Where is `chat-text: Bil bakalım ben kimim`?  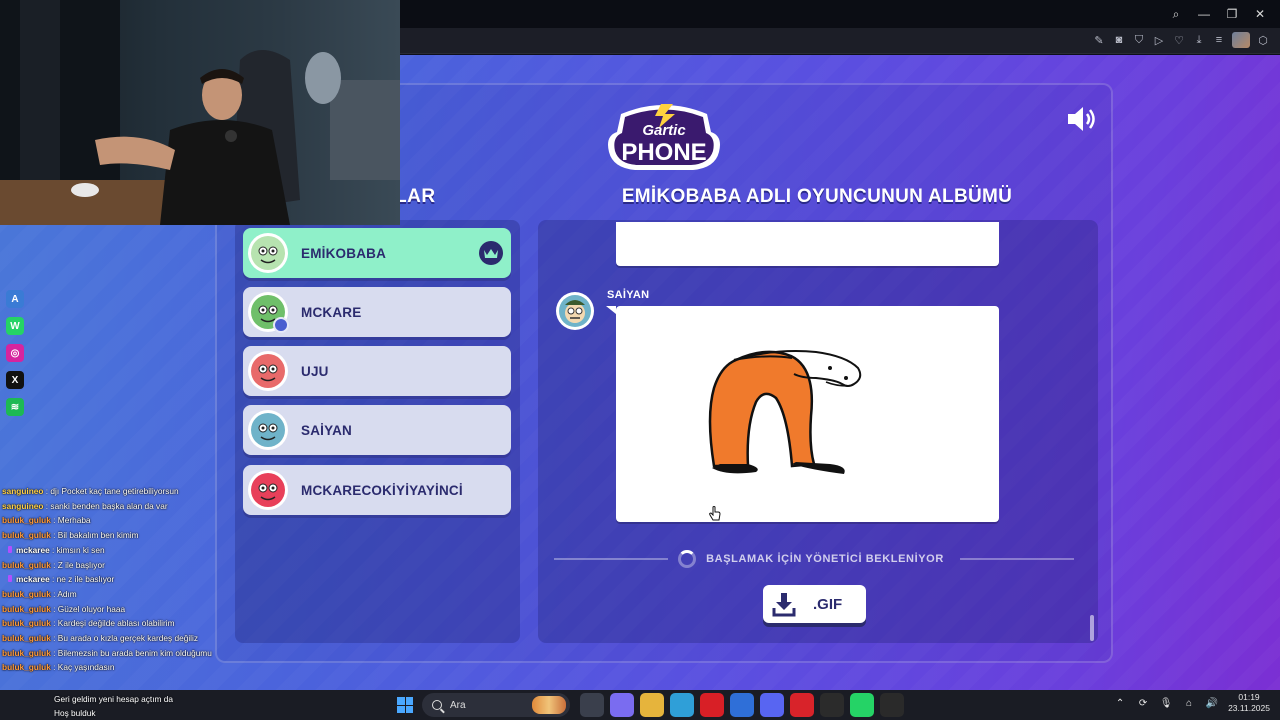
chat-text: Bil bakalım ben kimim is located at coordinates (98, 535).